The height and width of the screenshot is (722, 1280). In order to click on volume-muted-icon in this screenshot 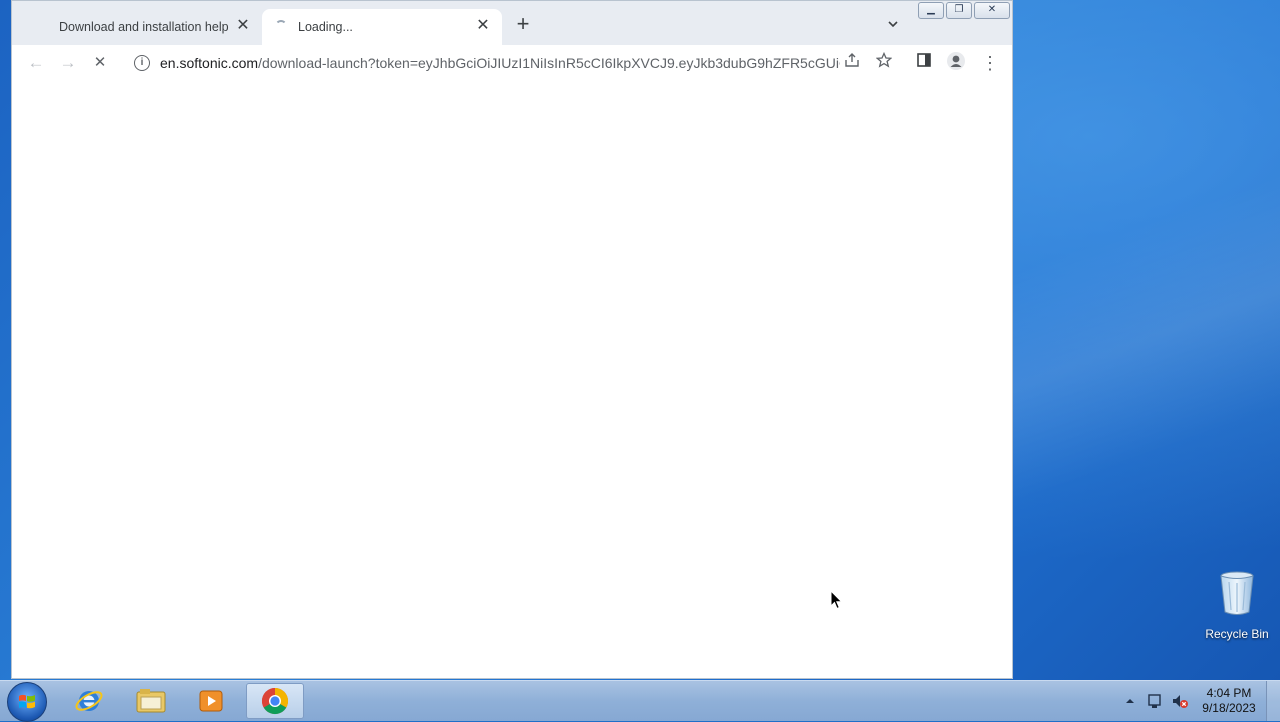, I will do `click(1180, 701)`.